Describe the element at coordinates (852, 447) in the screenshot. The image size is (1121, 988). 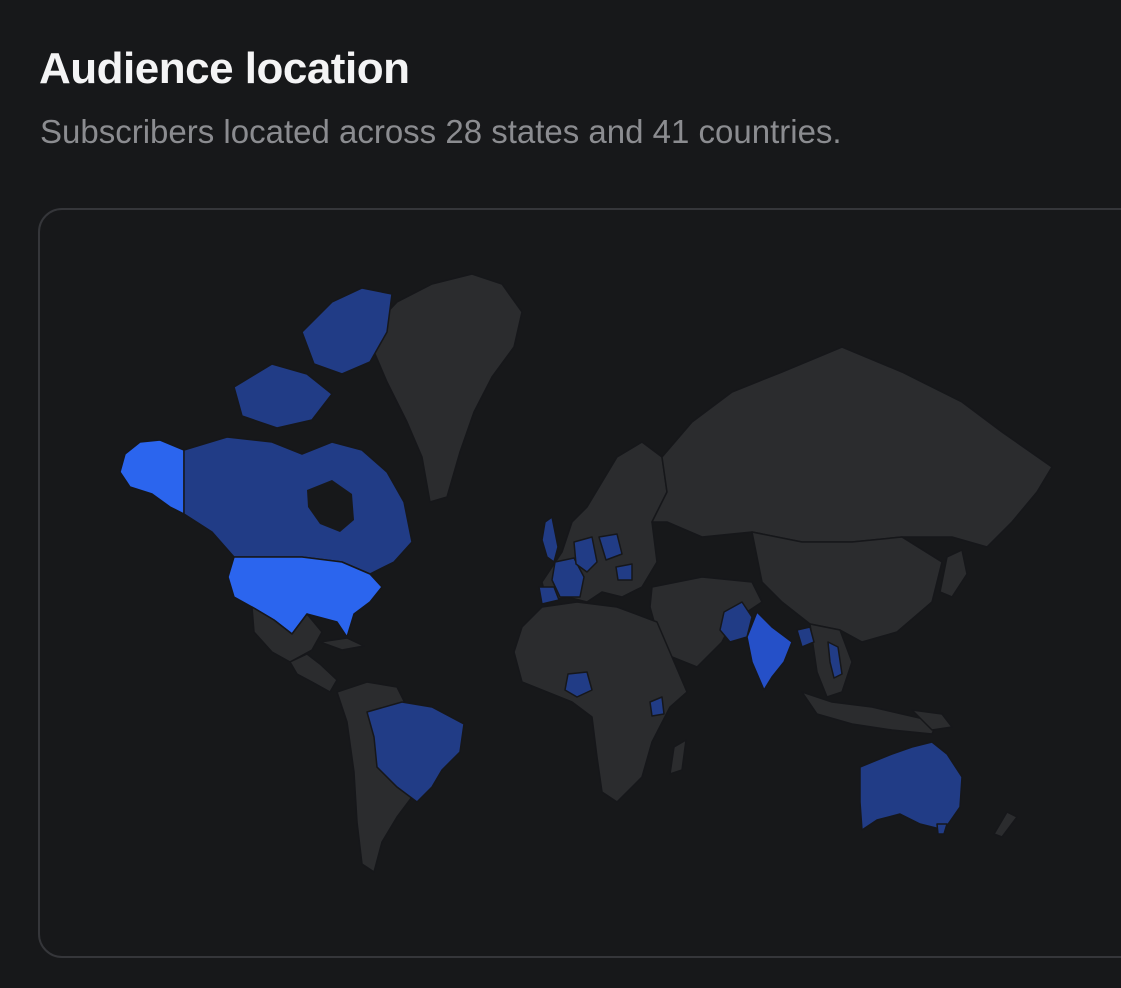
I see `region-russia` at that location.